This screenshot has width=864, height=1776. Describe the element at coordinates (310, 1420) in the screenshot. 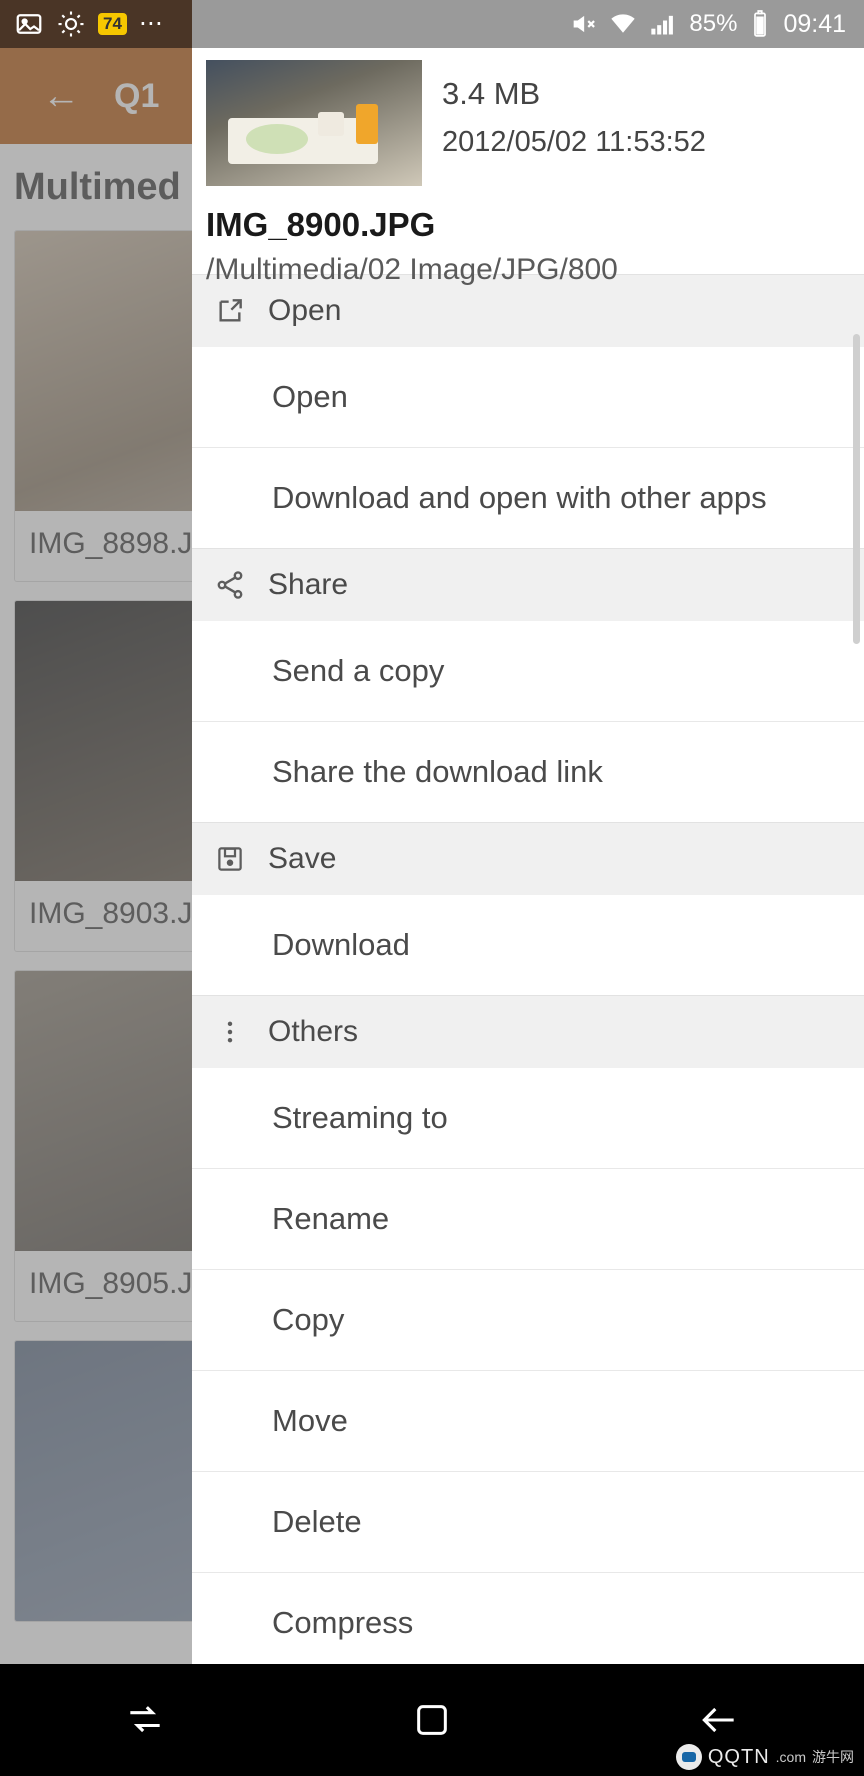

I see `menu-item-label: Move` at that location.